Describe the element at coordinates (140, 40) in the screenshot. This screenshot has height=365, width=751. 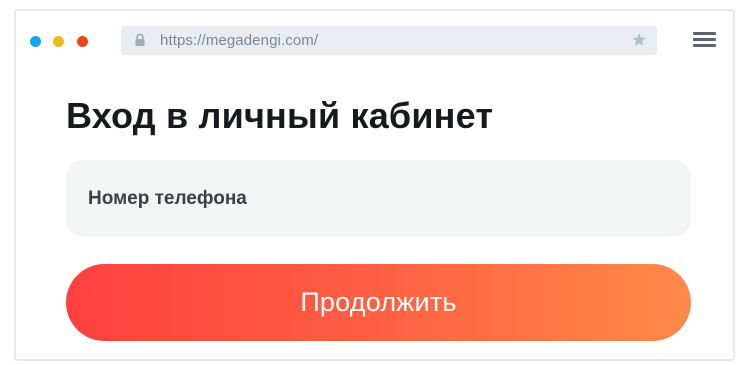
I see `lock-icon` at that location.